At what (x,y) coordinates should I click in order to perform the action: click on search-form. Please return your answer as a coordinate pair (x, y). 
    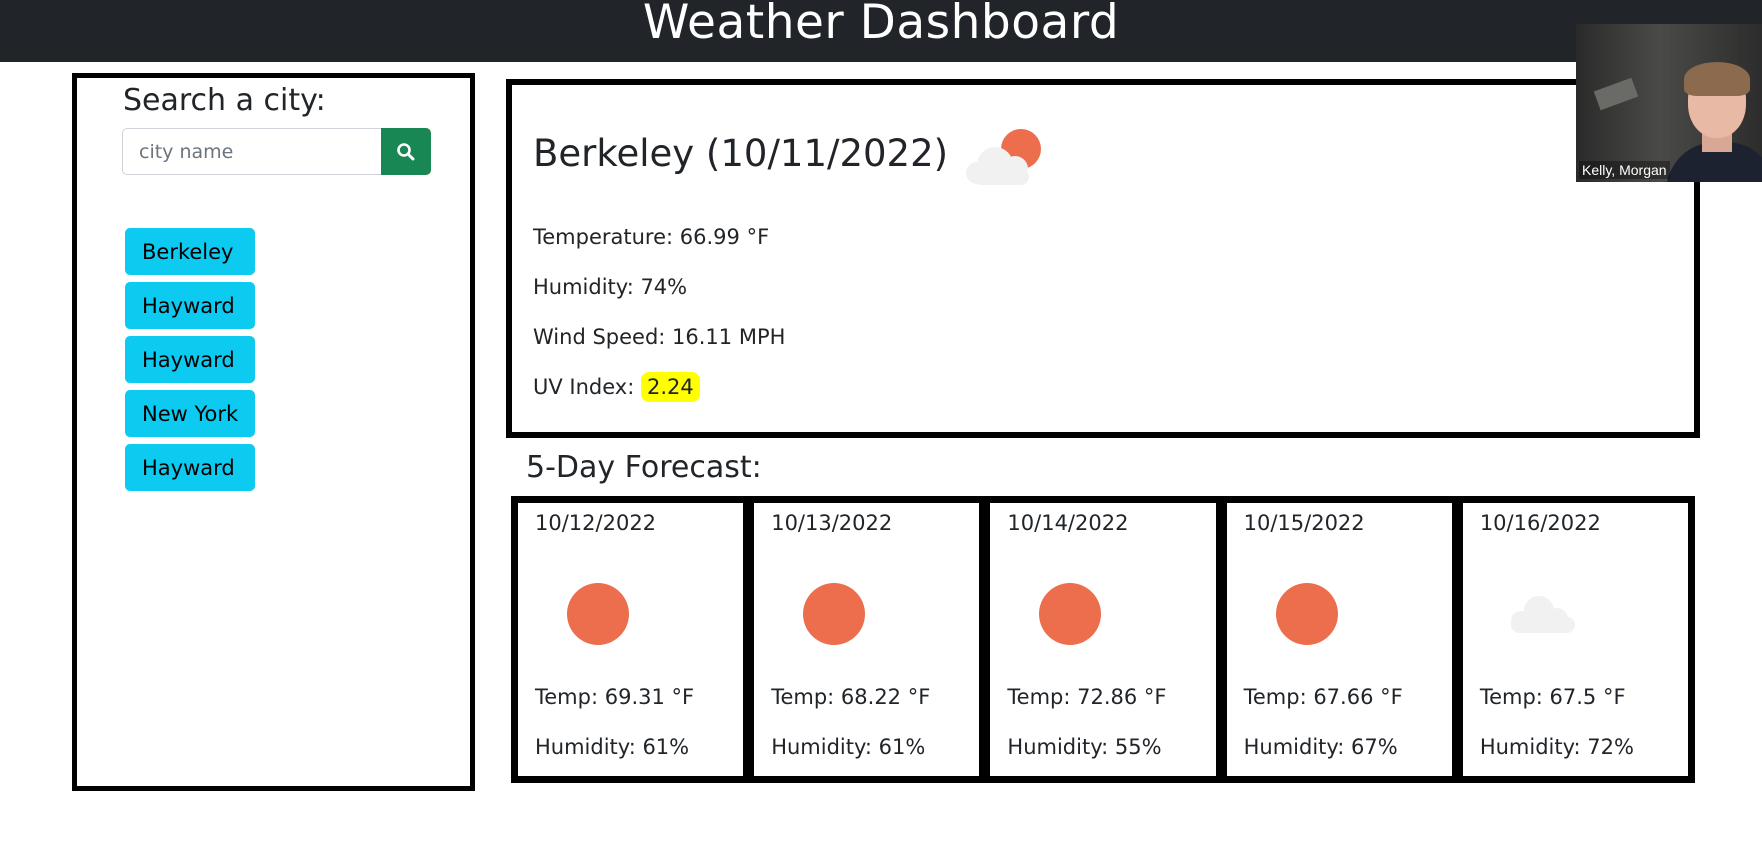
    Looking at the image, I should click on (276, 151).